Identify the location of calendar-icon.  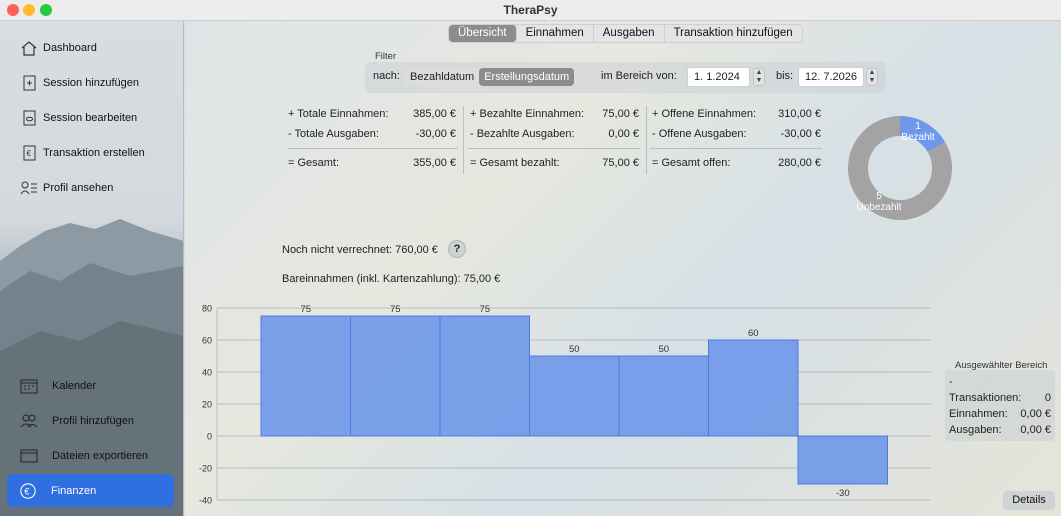
(29, 386).